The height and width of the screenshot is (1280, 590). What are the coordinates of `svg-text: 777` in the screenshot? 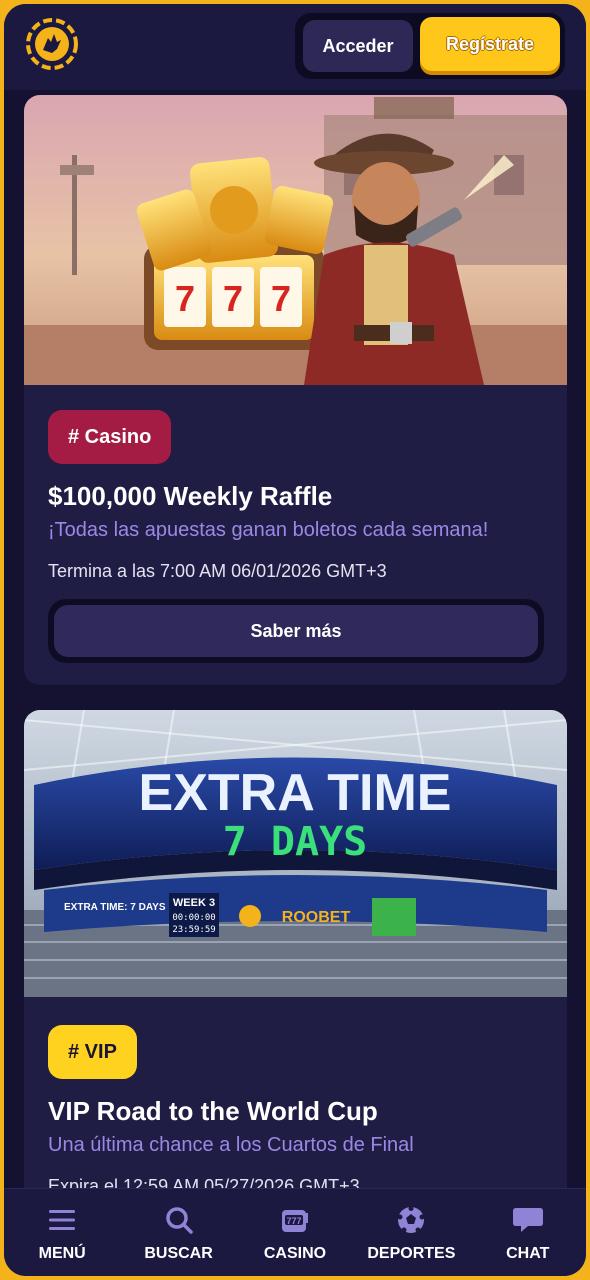 It's located at (293, 1221).